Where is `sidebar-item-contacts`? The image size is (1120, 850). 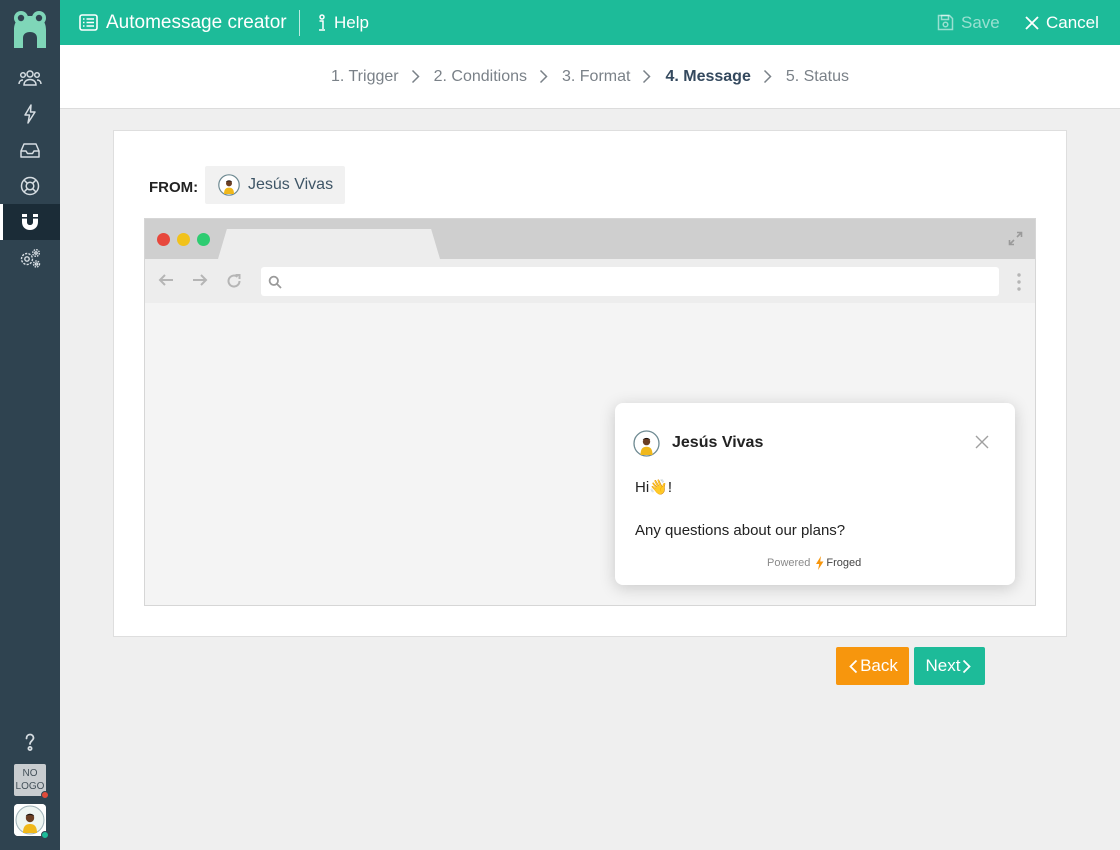 sidebar-item-contacts is located at coordinates (30, 78).